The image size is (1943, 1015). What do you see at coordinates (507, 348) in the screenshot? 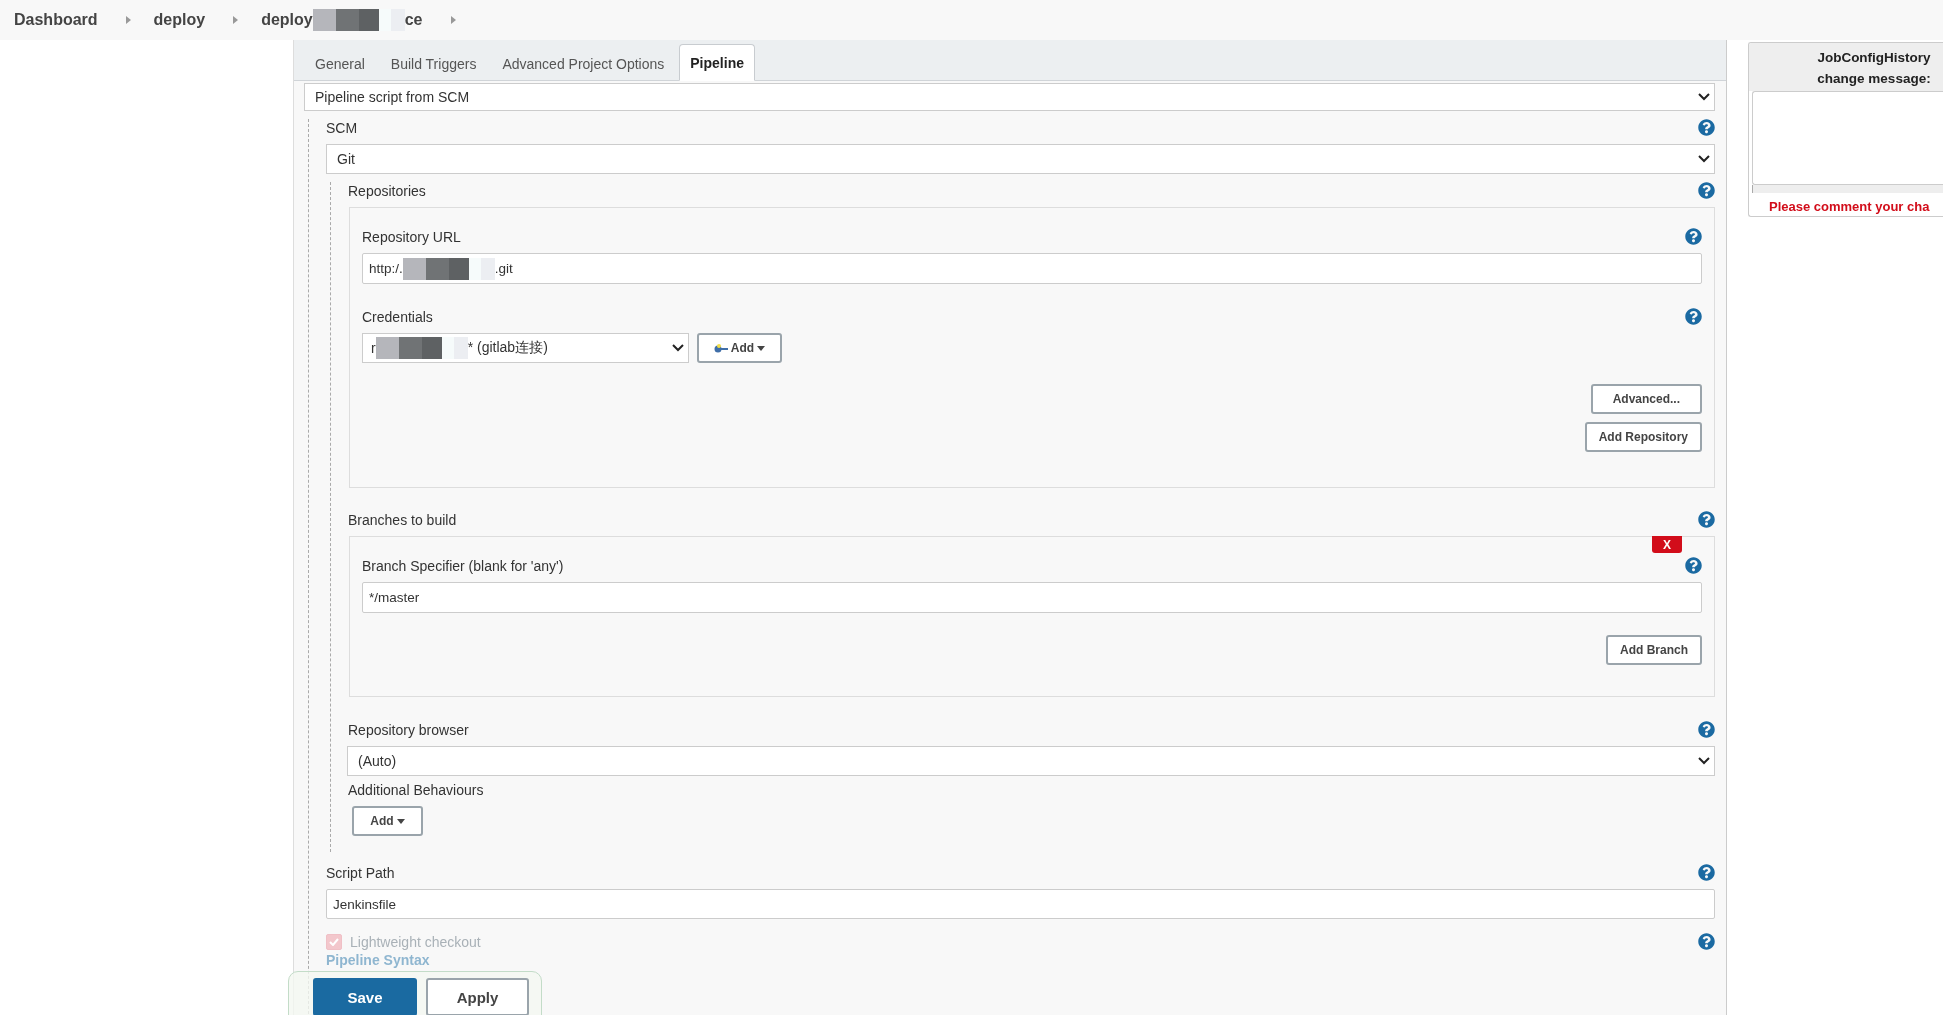
I see `field-text: * (gitlab连接)` at bounding box center [507, 348].